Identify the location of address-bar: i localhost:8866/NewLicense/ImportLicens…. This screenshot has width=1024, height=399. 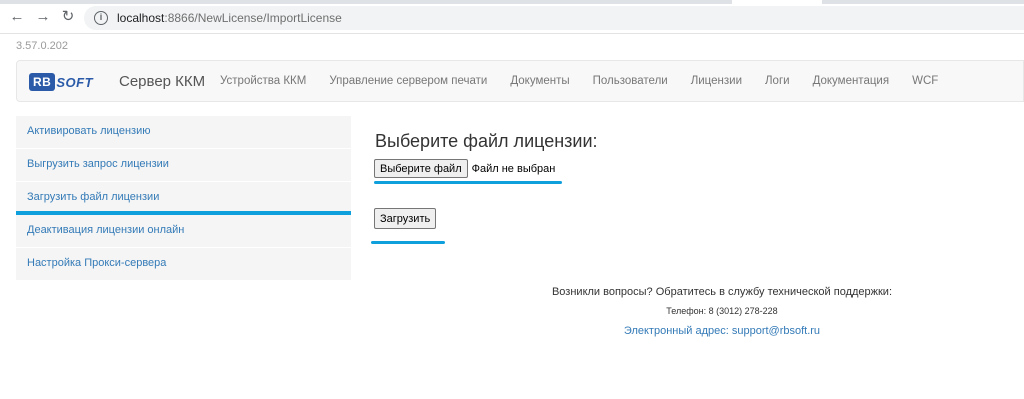
(554, 18).